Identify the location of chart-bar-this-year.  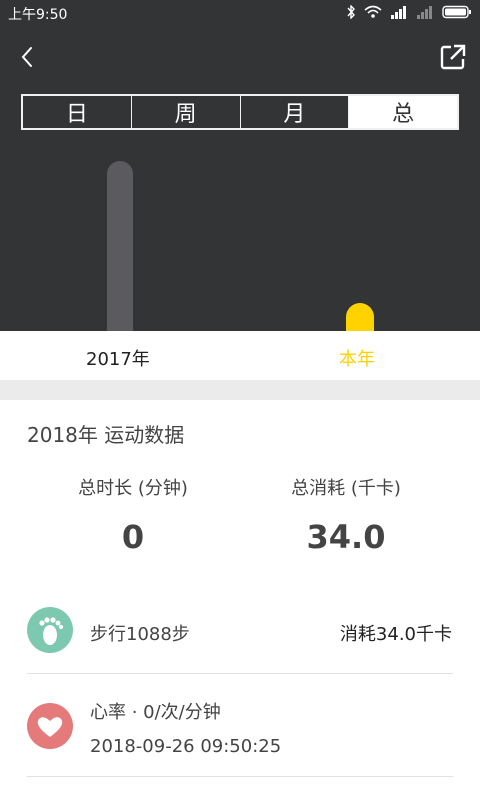
(360, 317).